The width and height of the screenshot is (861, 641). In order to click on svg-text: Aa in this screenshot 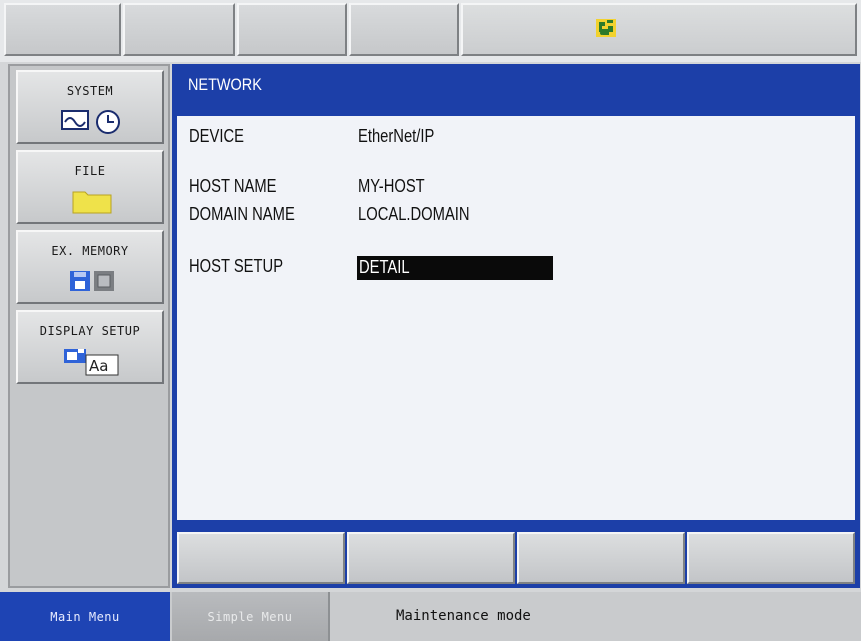, I will do `click(98, 366)`.